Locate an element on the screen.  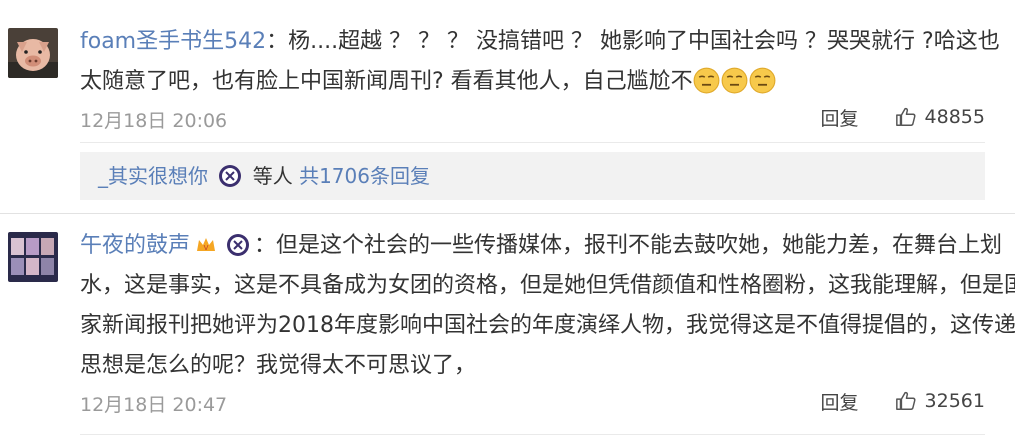
comment-time: 12月18日 20:06 is located at coordinates (154, 121).